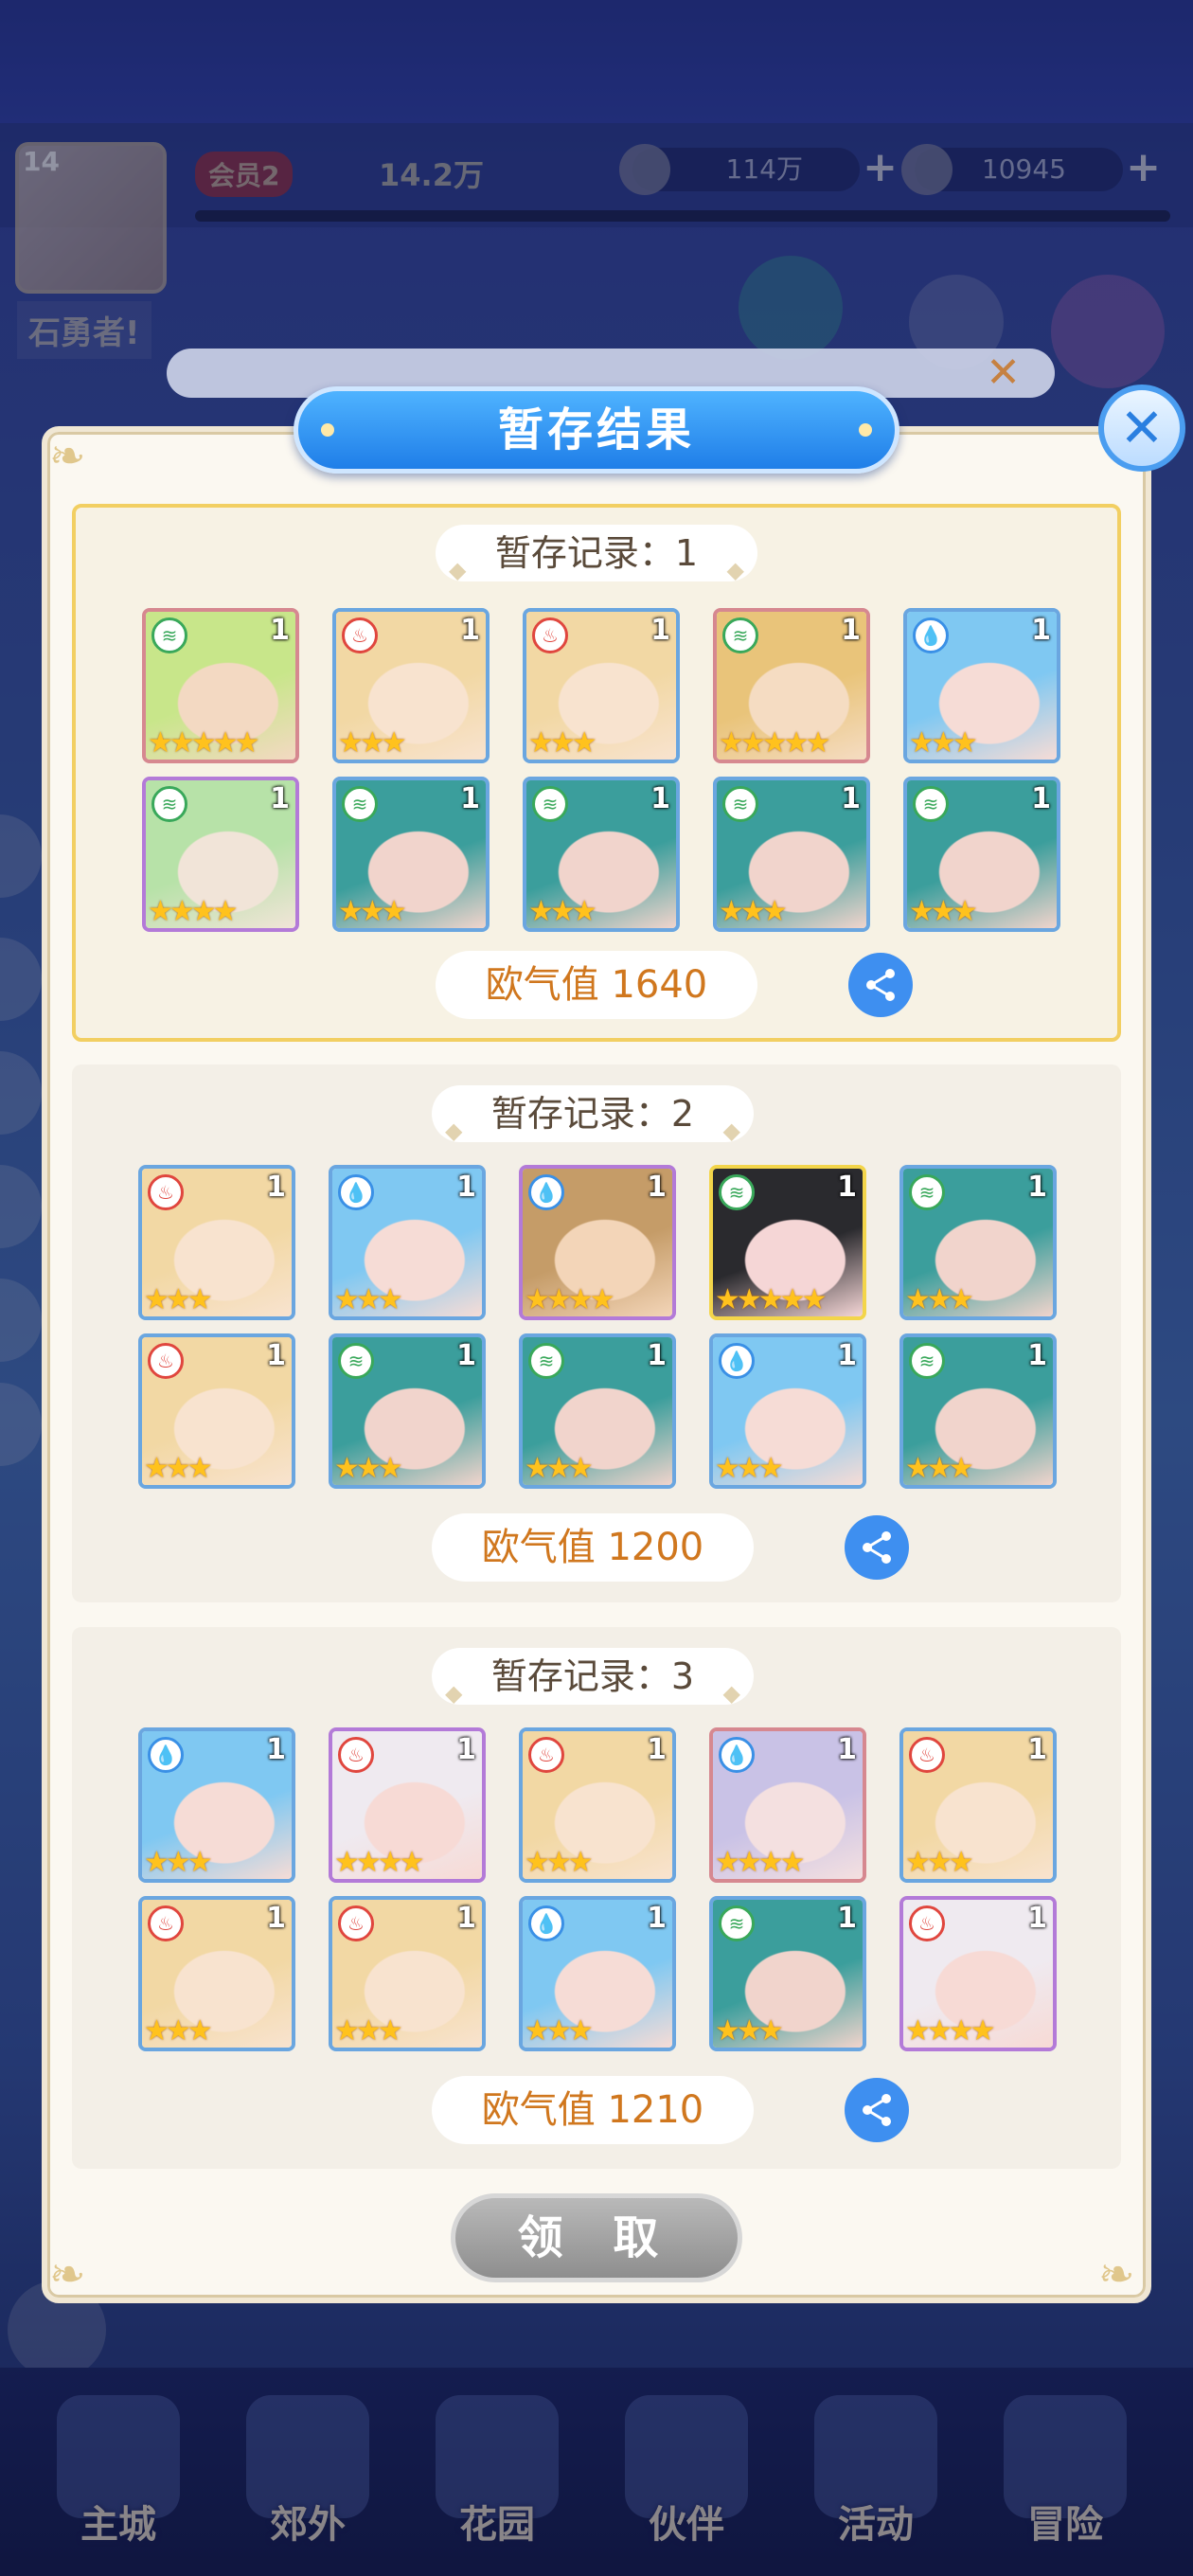 Image resolution: width=1193 pixels, height=2576 pixels. Describe the element at coordinates (596, 2237) in the screenshot. I see `claim-button: 领 取` at that location.